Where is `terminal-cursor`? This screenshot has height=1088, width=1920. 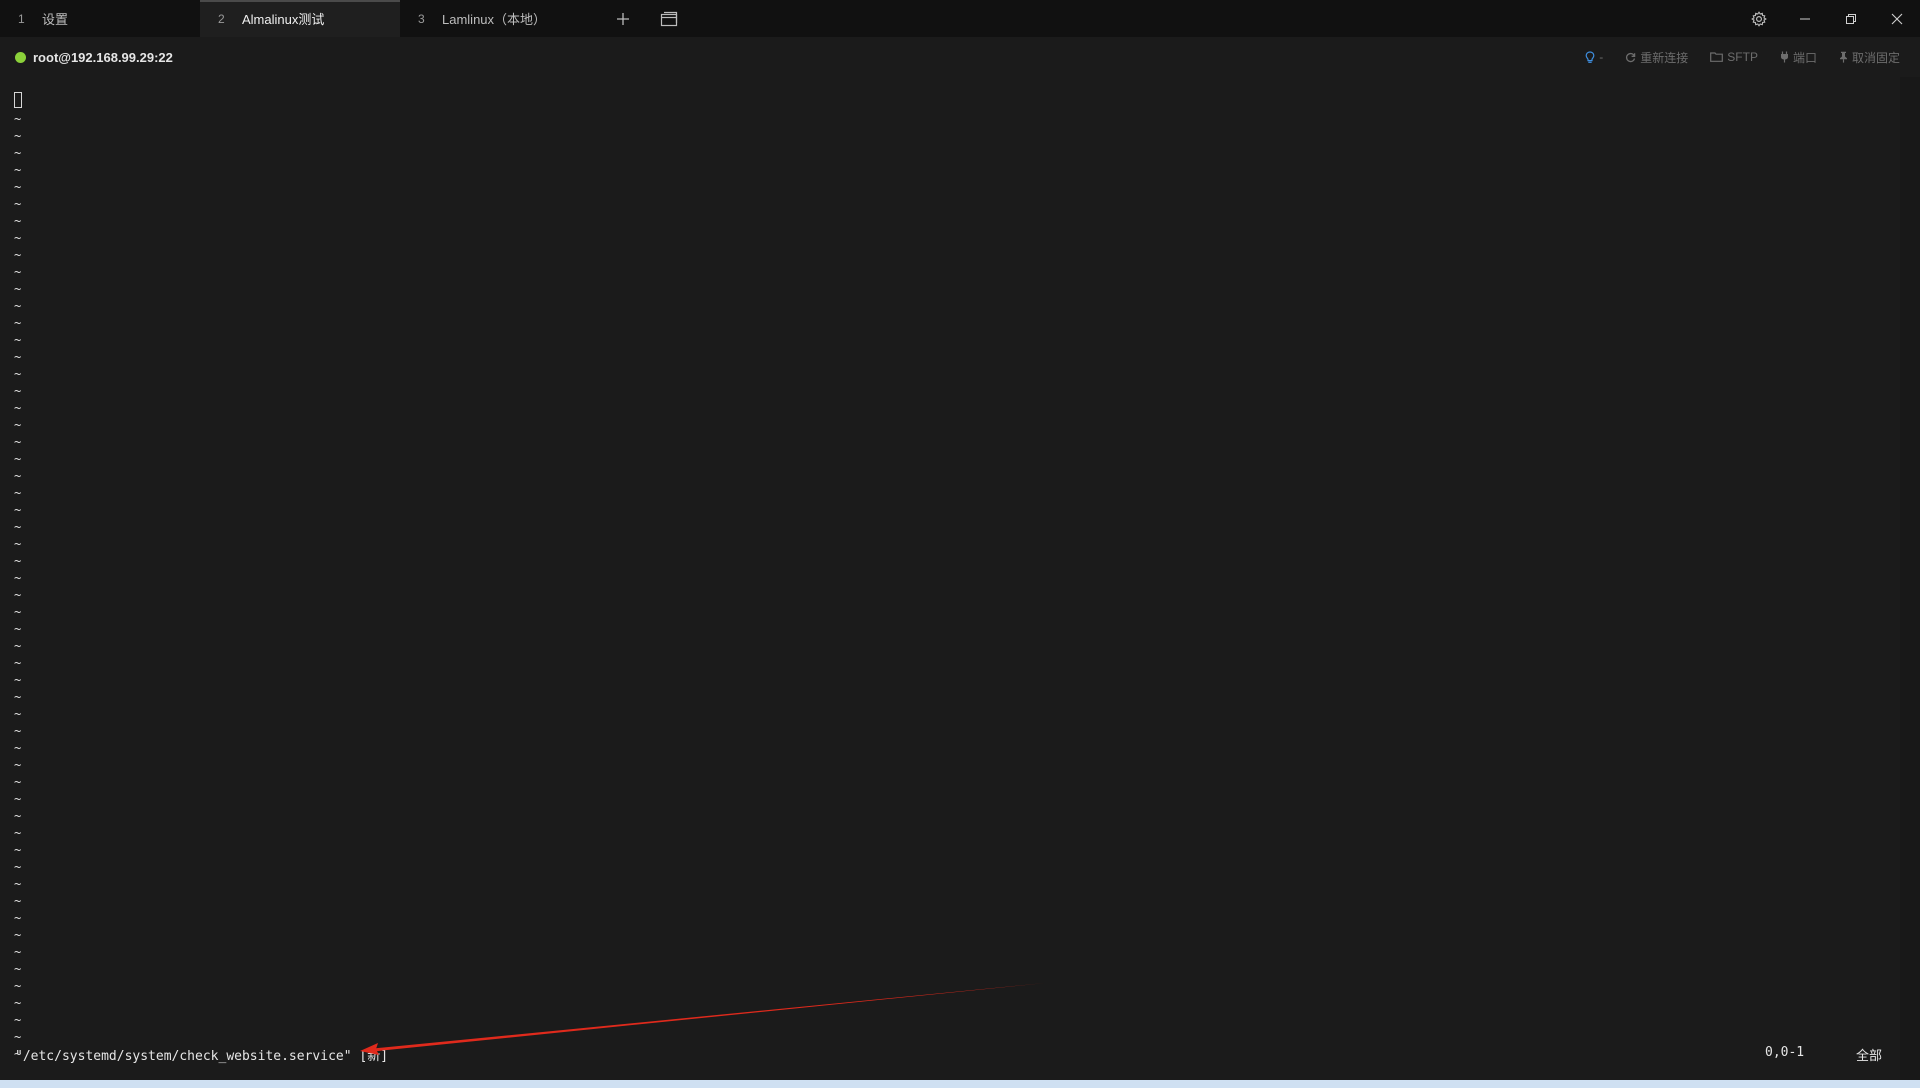 terminal-cursor is located at coordinates (18, 100).